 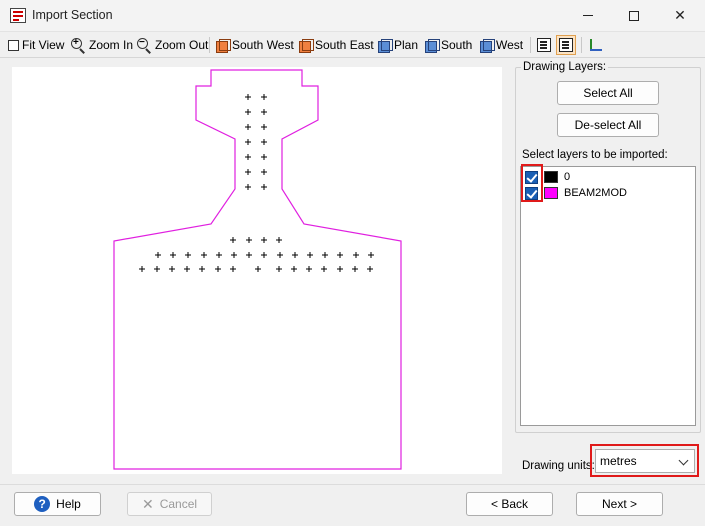 I want to click on drawing-units-label: Drawing units:, so click(x=558, y=466).